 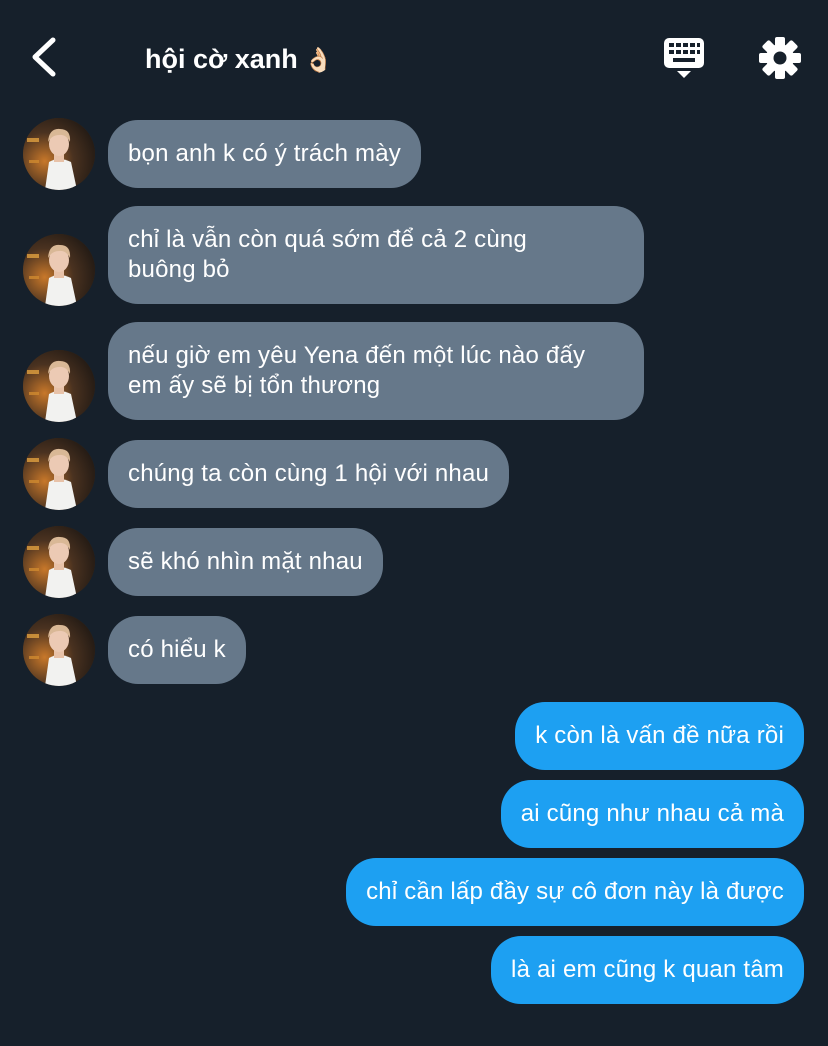 I want to click on back-button, so click(x=44, y=57).